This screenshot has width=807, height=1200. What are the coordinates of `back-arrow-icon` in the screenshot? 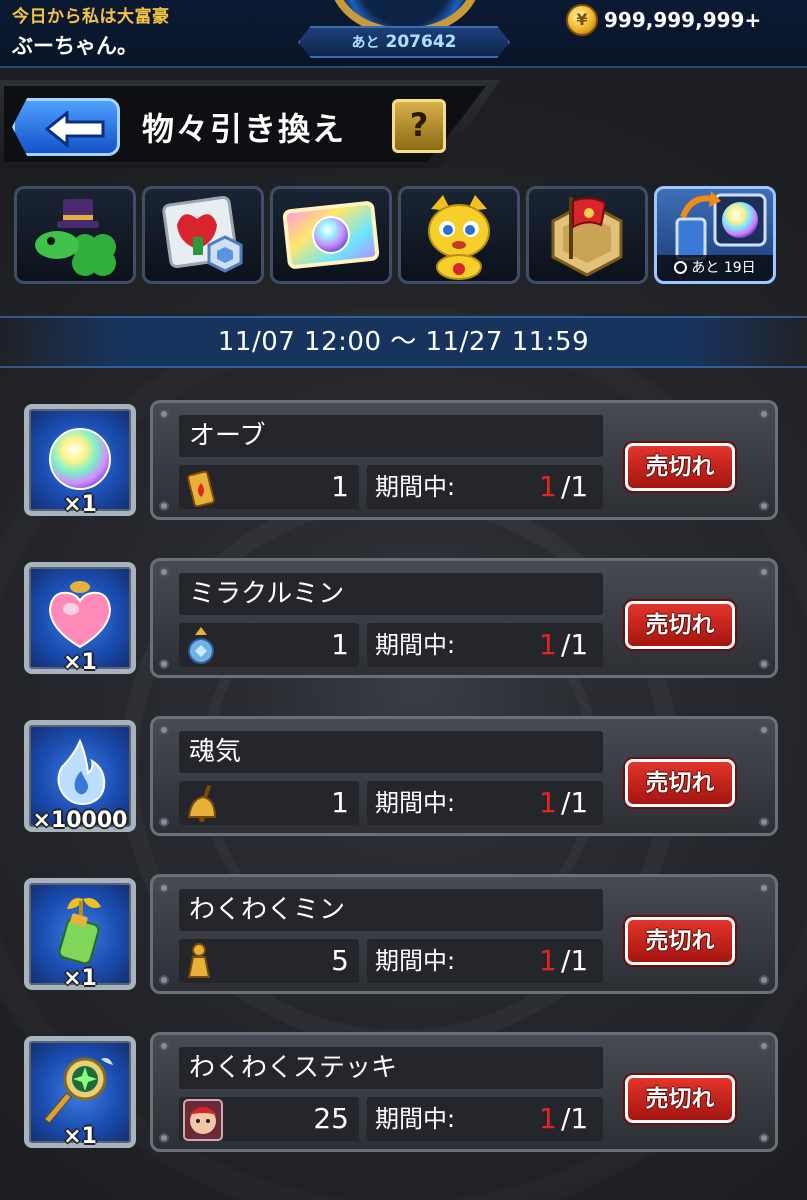 It's located at (75, 129).